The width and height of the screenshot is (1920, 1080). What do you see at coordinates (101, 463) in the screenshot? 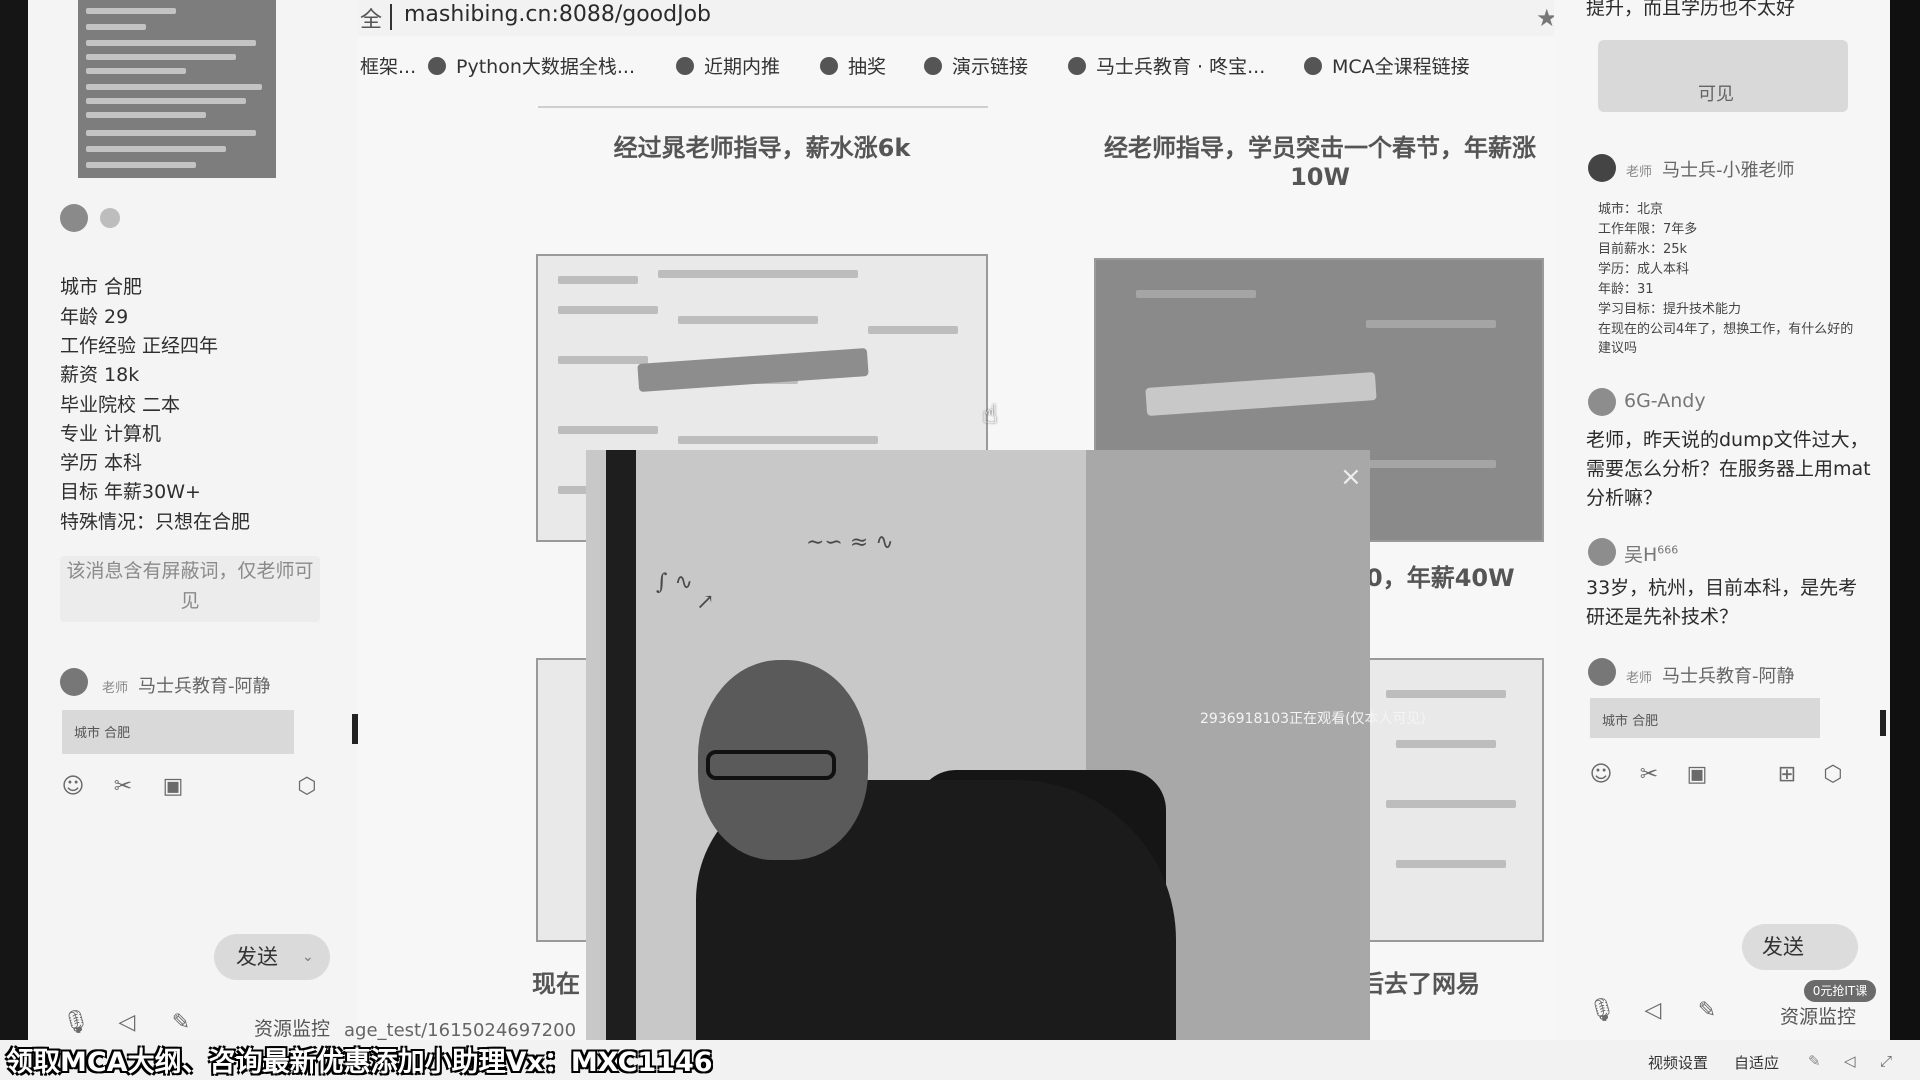
I see `profile-degree: 学历 本科` at bounding box center [101, 463].